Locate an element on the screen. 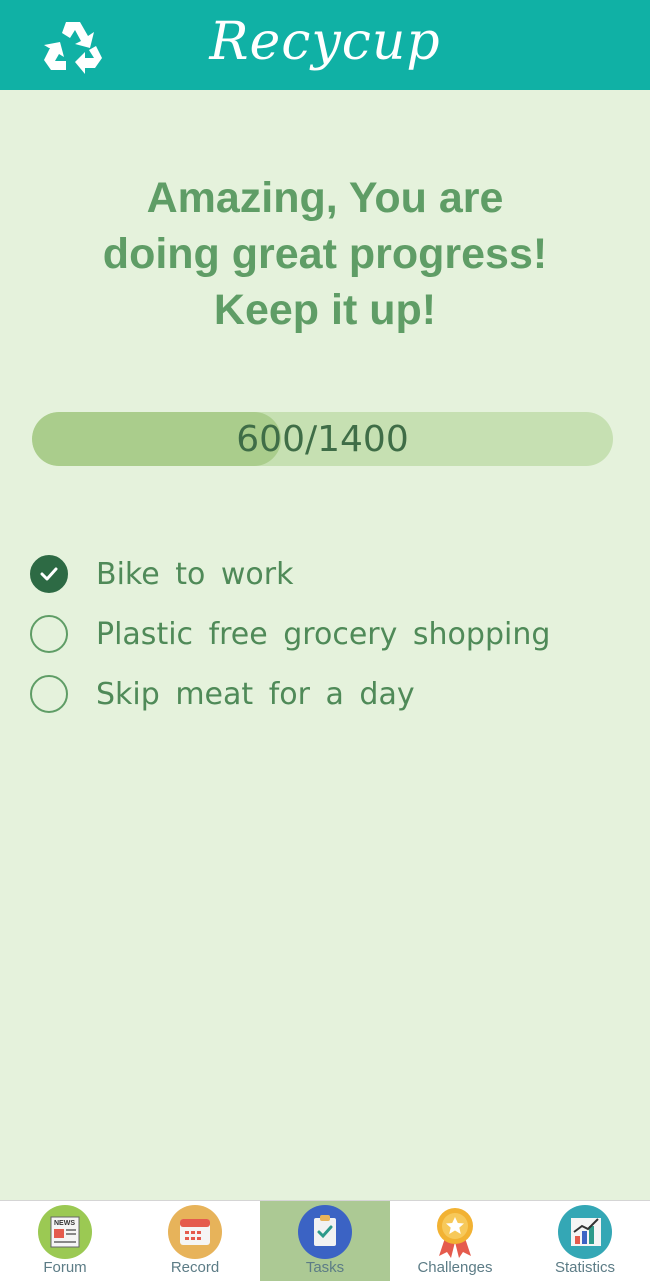 The height and width of the screenshot is (1281, 650). app-header: Recycup is located at coordinates (325, 45).